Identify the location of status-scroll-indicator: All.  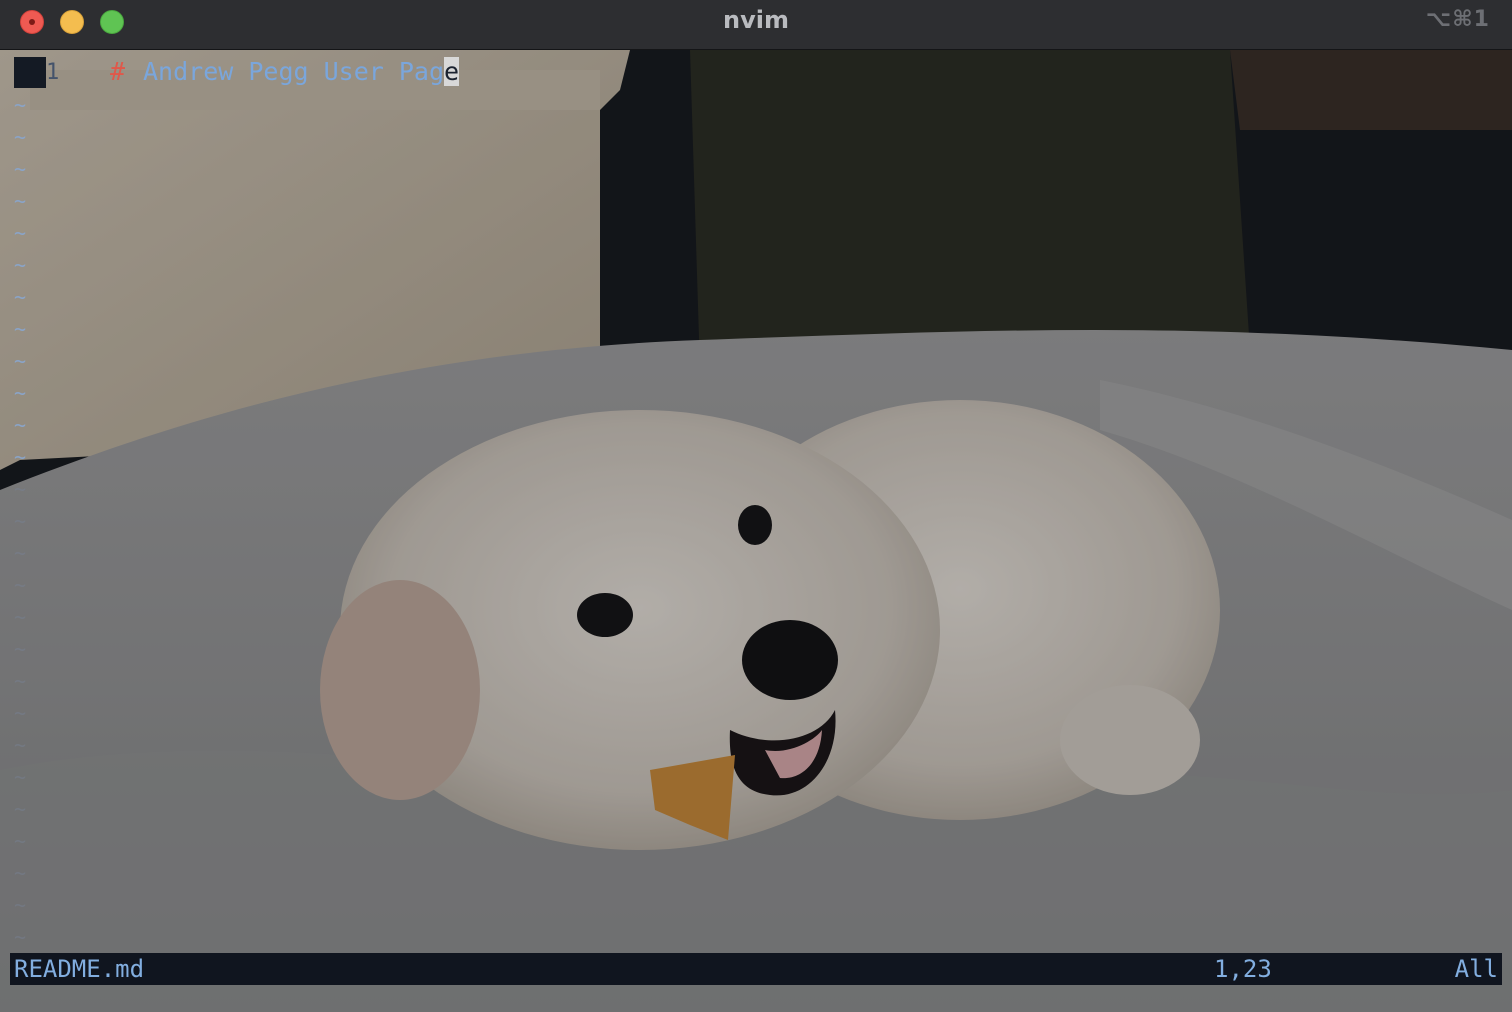
(1476, 969).